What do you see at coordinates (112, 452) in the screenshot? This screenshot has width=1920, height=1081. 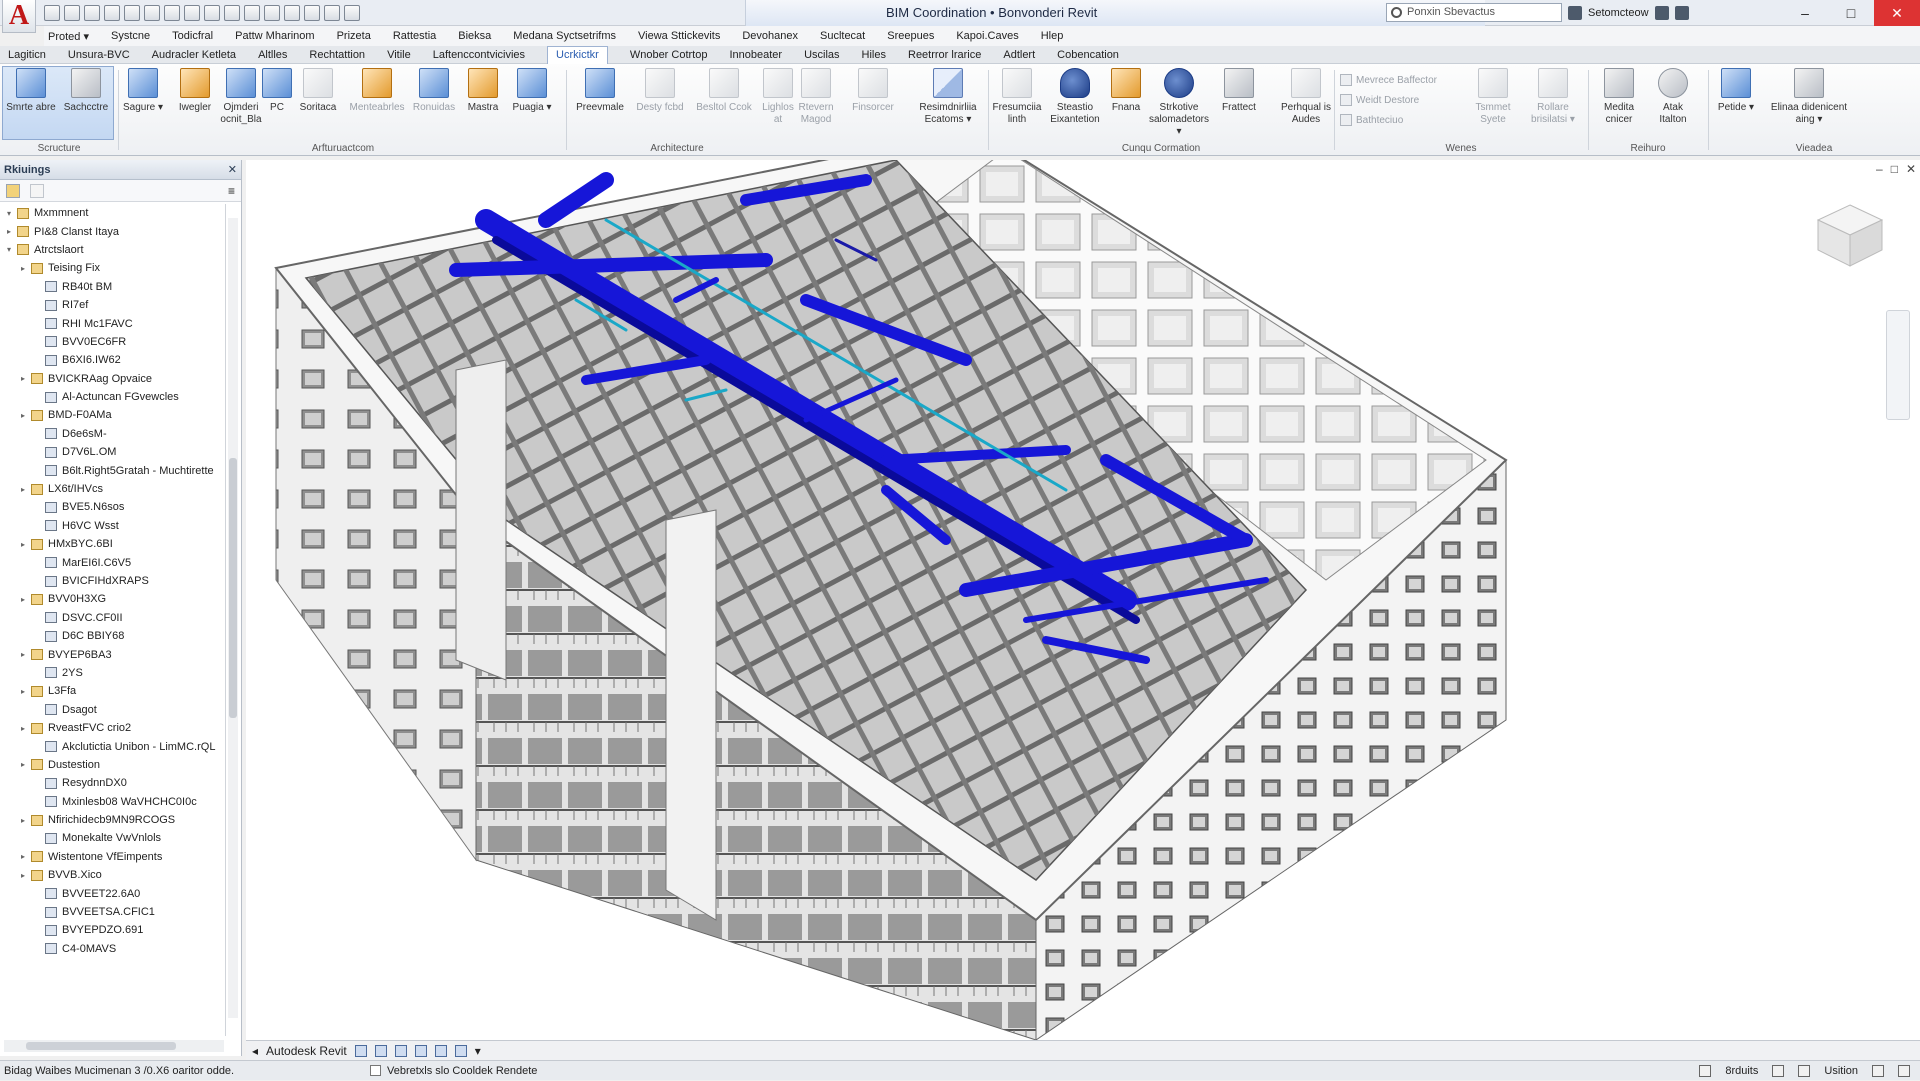 I see `tree-item: D7V6L.OM` at bounding box center [112, 452].